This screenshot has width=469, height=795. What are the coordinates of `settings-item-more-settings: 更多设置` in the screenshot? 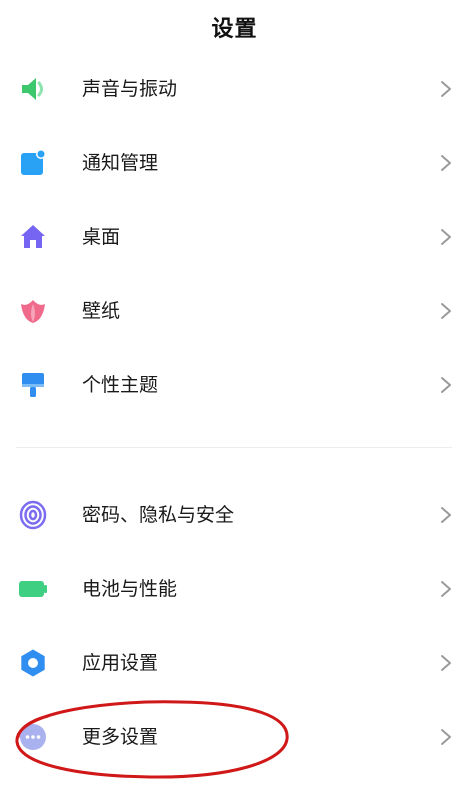 It's located at (234, 737).